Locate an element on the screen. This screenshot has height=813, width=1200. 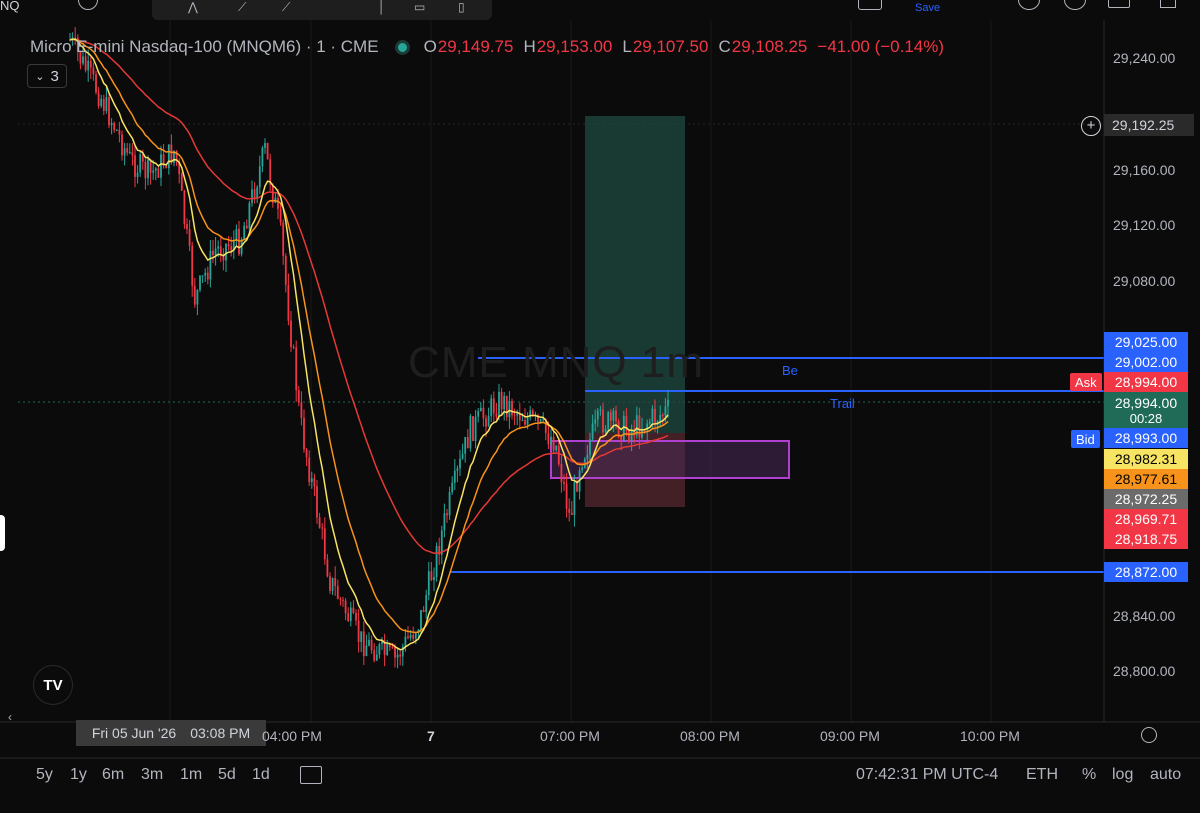
percent-button: % is located at coordinates (1089, 775).